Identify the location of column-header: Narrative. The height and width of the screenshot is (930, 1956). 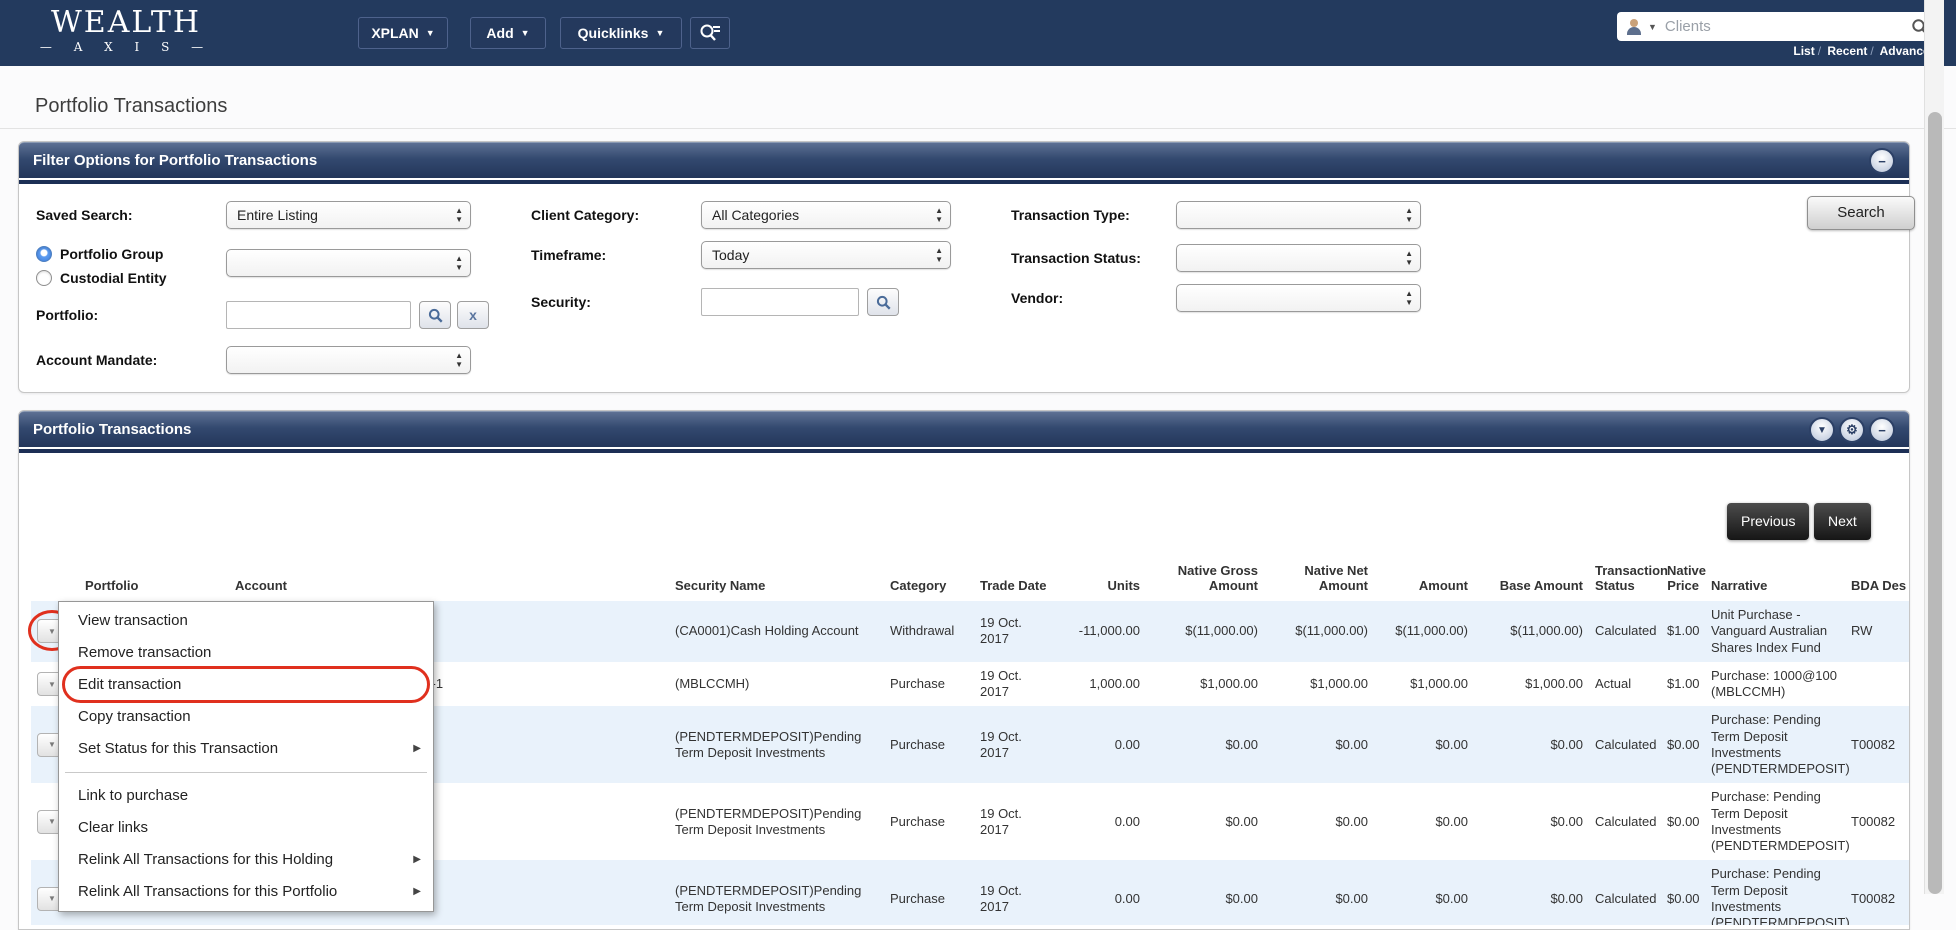
(1739, 585).